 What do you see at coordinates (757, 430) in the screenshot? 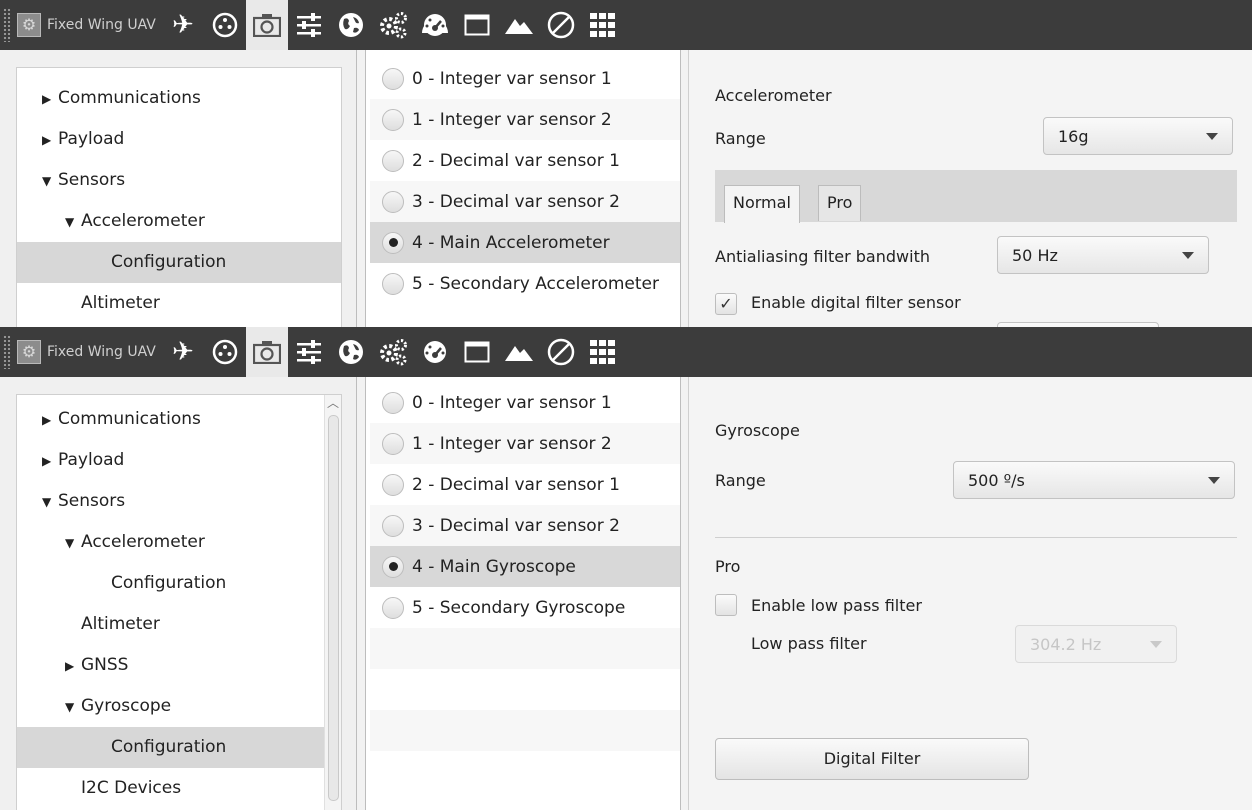
I see `section-title: Gyroscope` at bounding box center [757, 430].